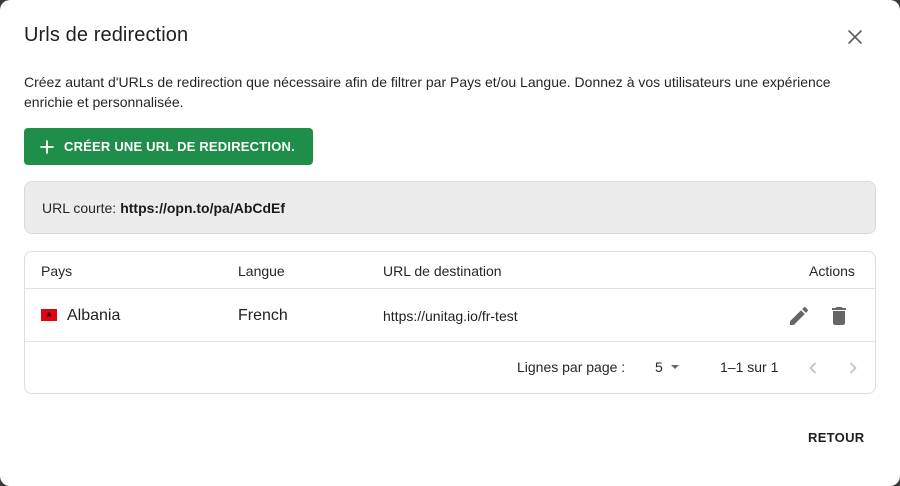 Image resolution: width=900 pixels, height=486 pixels. What do you see at coordinates (836, 437) in the screenshot?
I see `back-button: RETOUR` at bounding box center [836, 437].